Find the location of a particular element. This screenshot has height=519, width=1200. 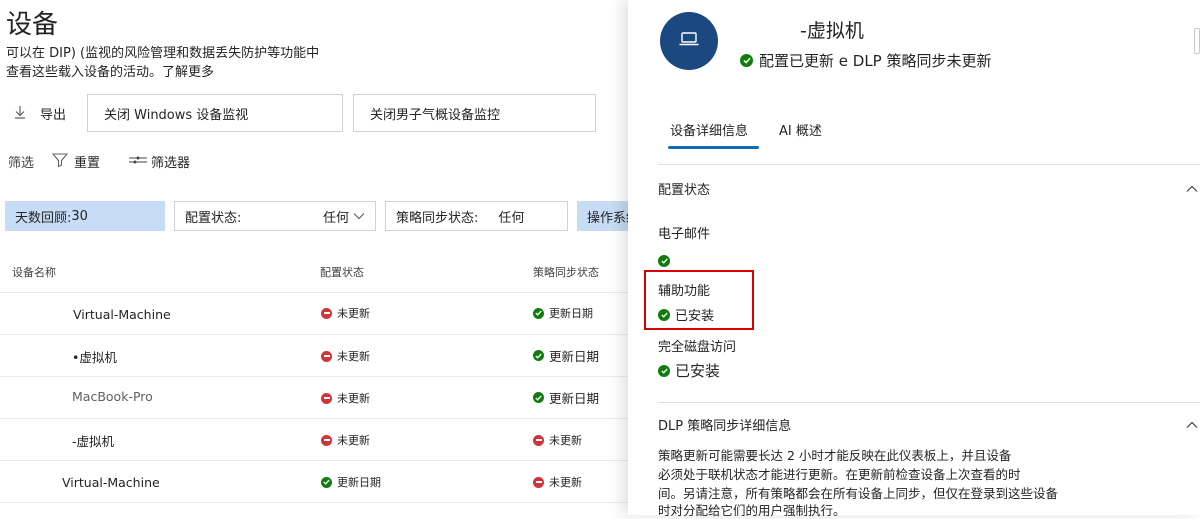

page-description-line2: 查看这些载入设备的活动。了解更多 is located at coordinates (110, 70).